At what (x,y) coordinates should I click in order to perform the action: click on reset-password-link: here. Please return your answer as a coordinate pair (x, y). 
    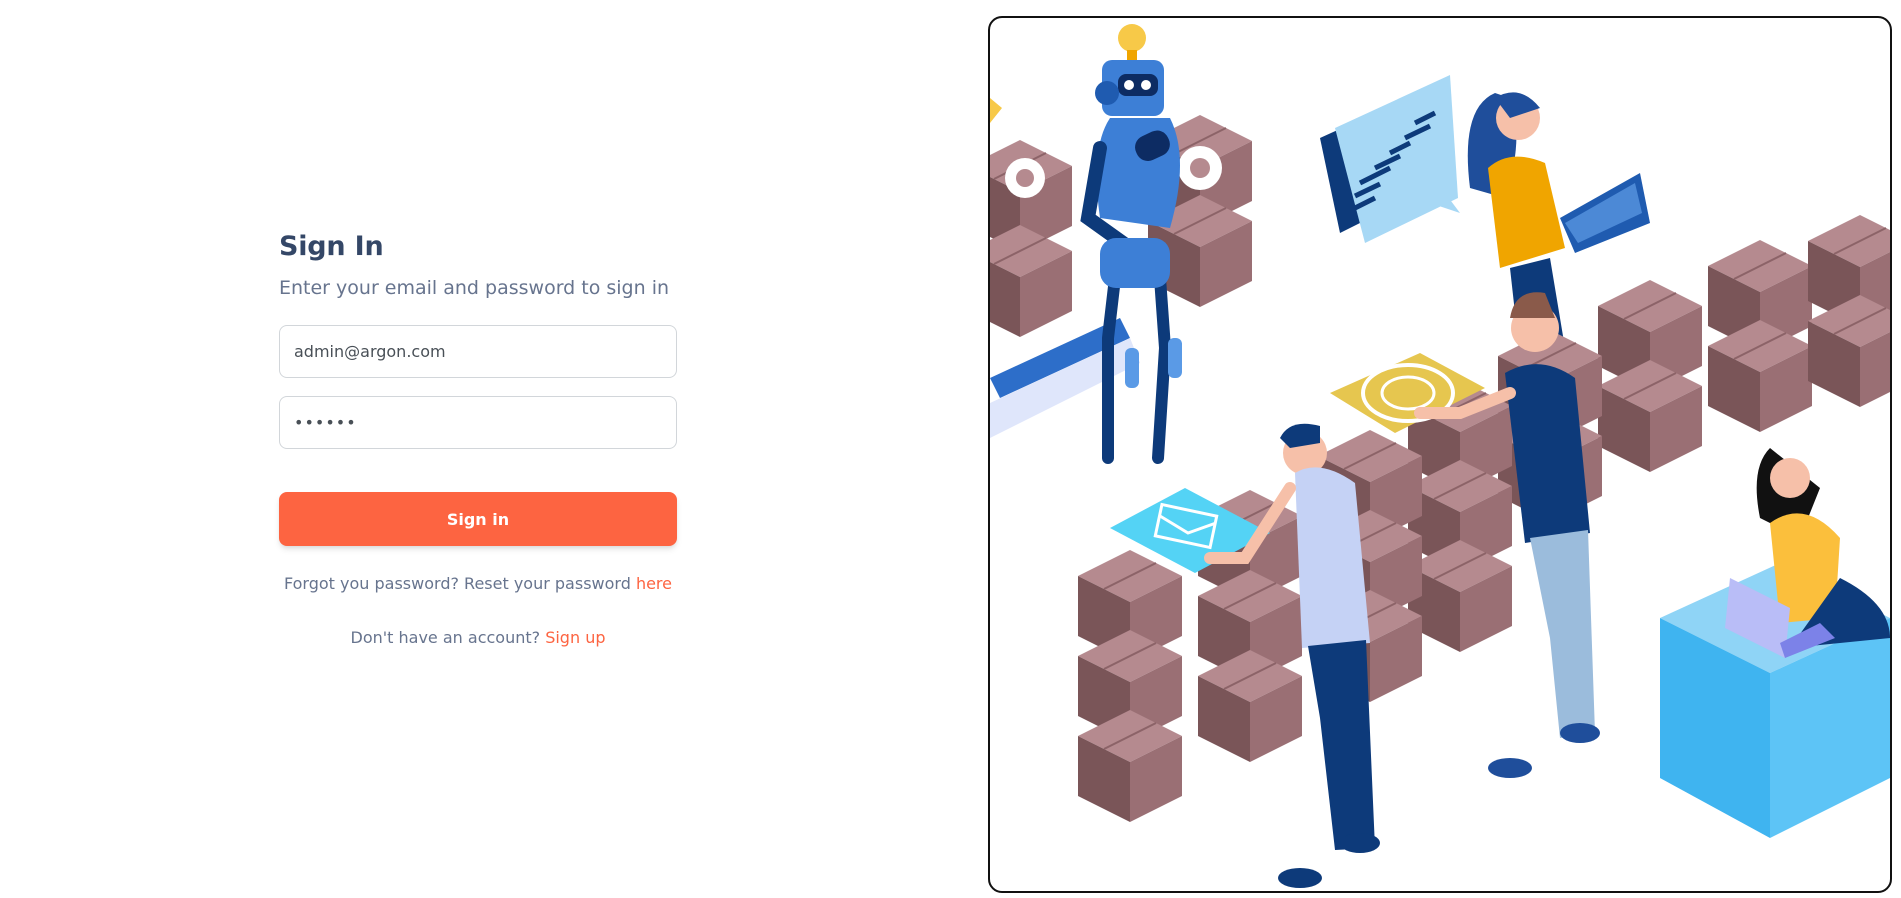
    Looking at the image, I should click on (654, 583).